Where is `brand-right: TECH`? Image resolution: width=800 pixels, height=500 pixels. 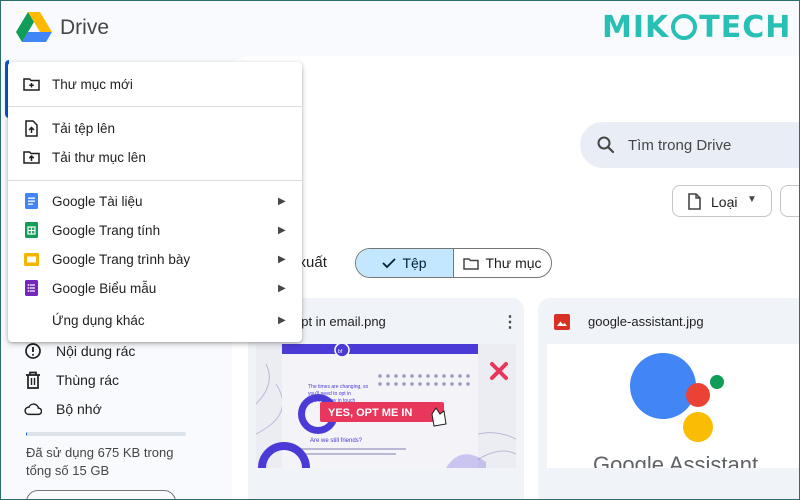 brand-right: TECH is located at coordinates (745, 27).